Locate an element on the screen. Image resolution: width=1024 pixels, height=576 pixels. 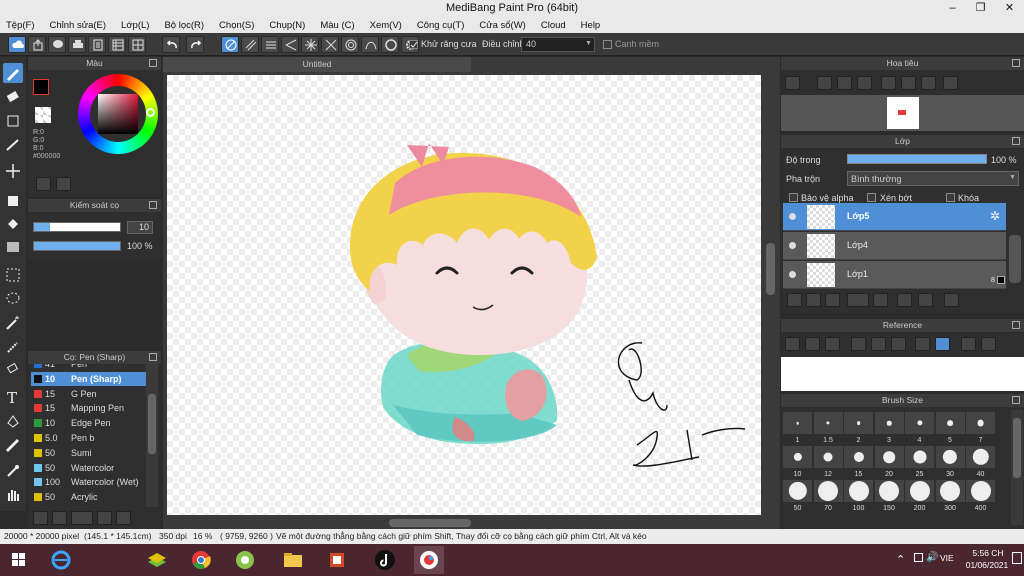
operation-tool-icon is located at coordinates (13, 421).